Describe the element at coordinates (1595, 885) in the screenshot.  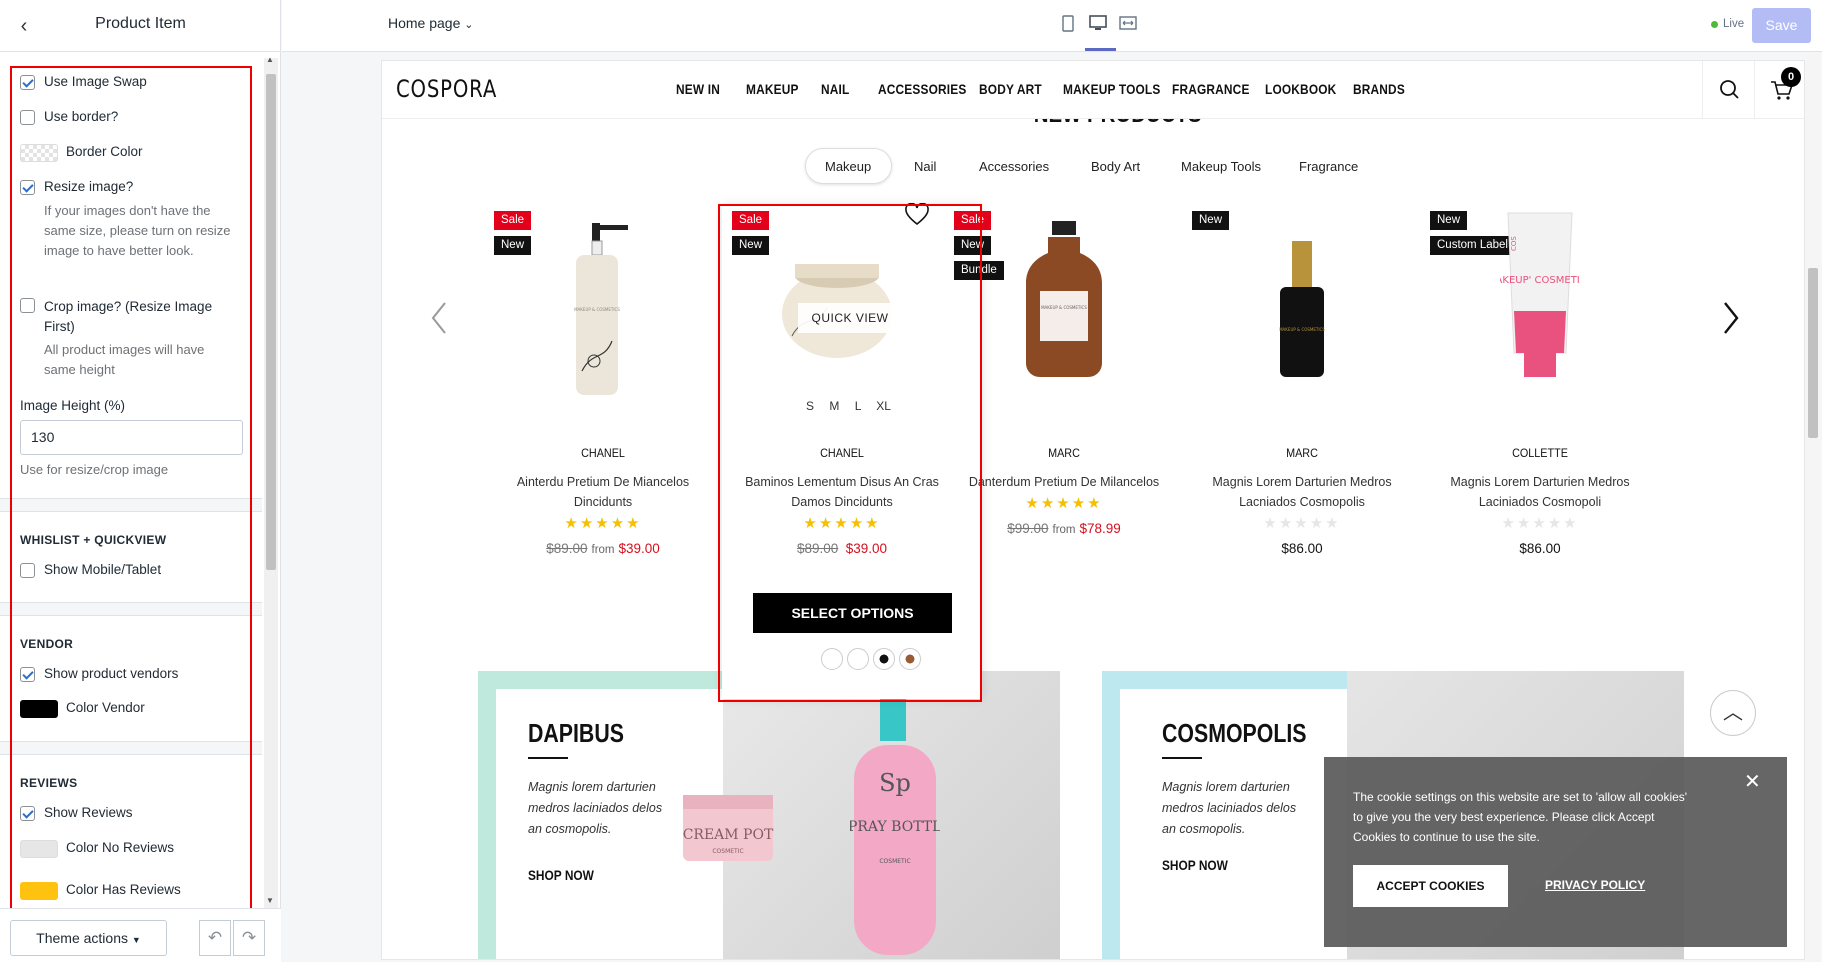
I see `privacy-policy-link: PRIVACY POLICY` at that location.